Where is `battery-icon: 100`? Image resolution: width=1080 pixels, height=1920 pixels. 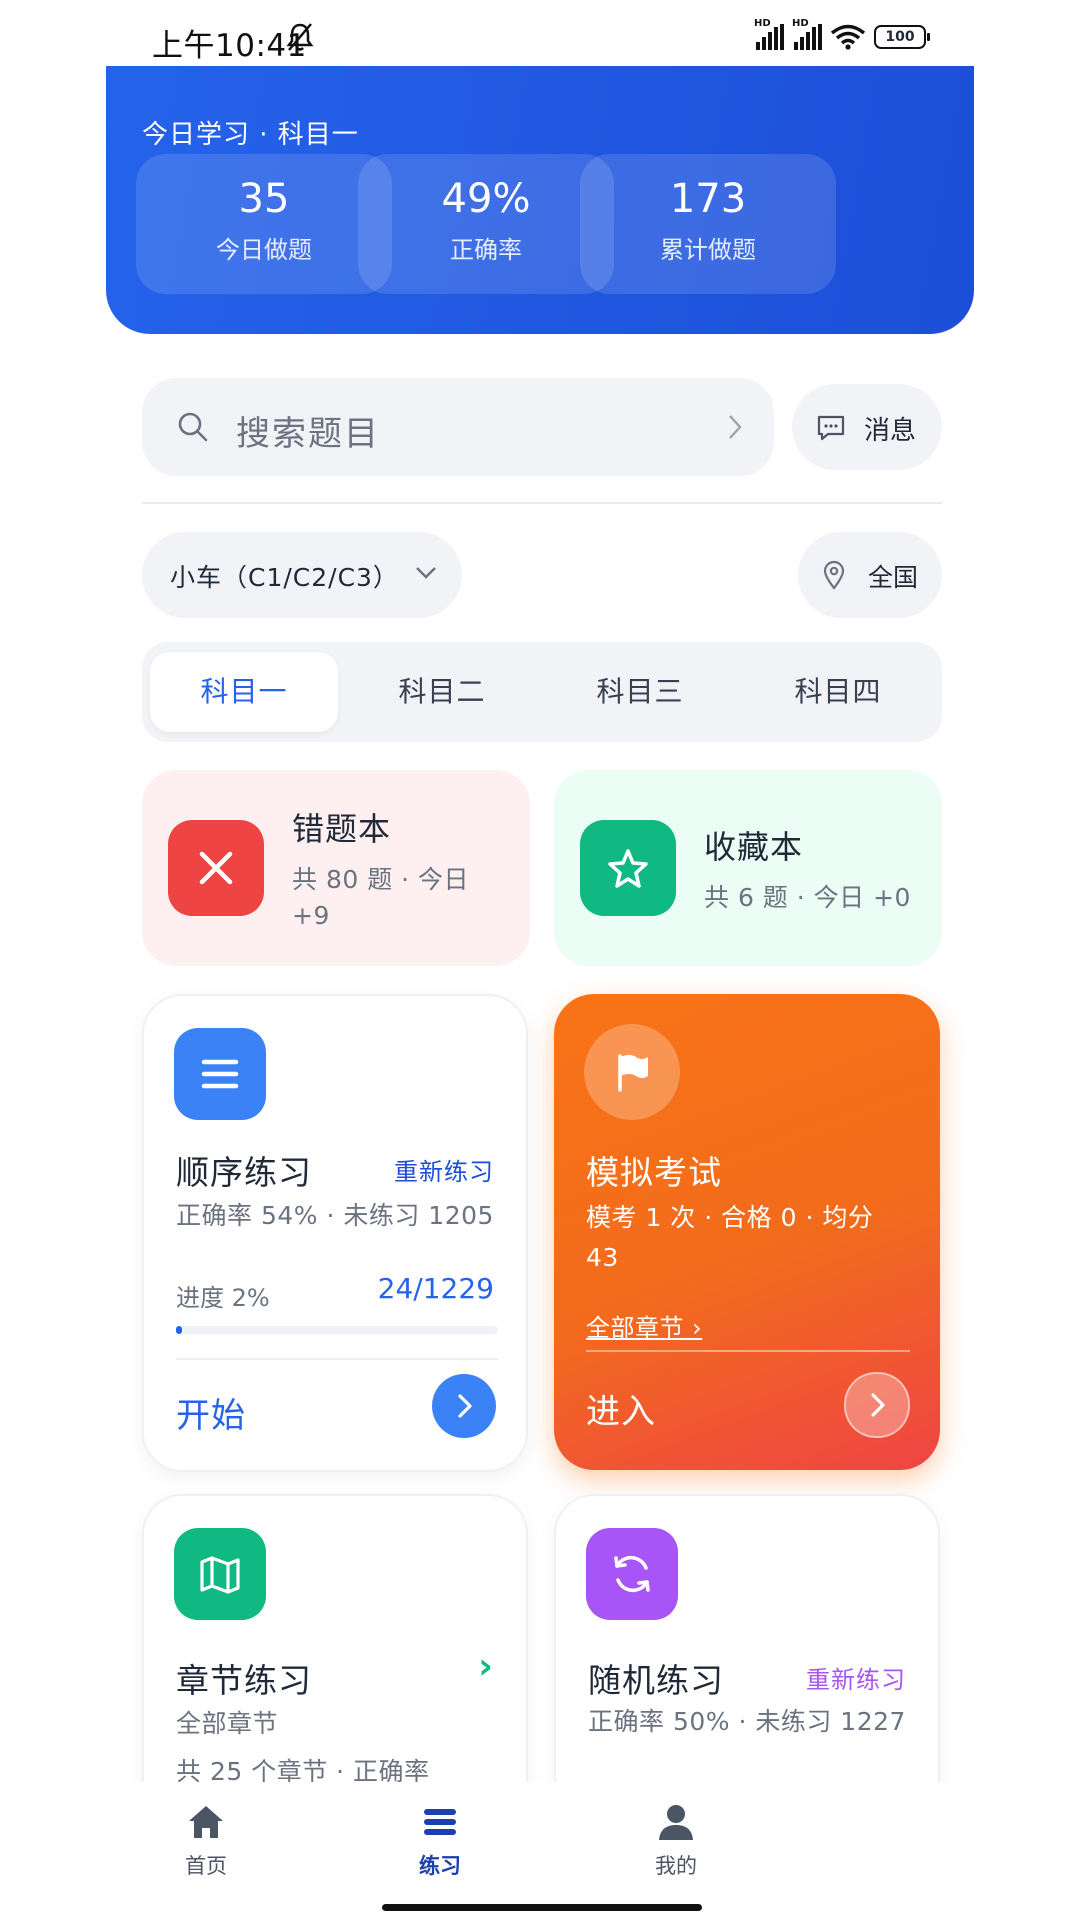
battery-icon: 100 is located at coordinates (902, 37).